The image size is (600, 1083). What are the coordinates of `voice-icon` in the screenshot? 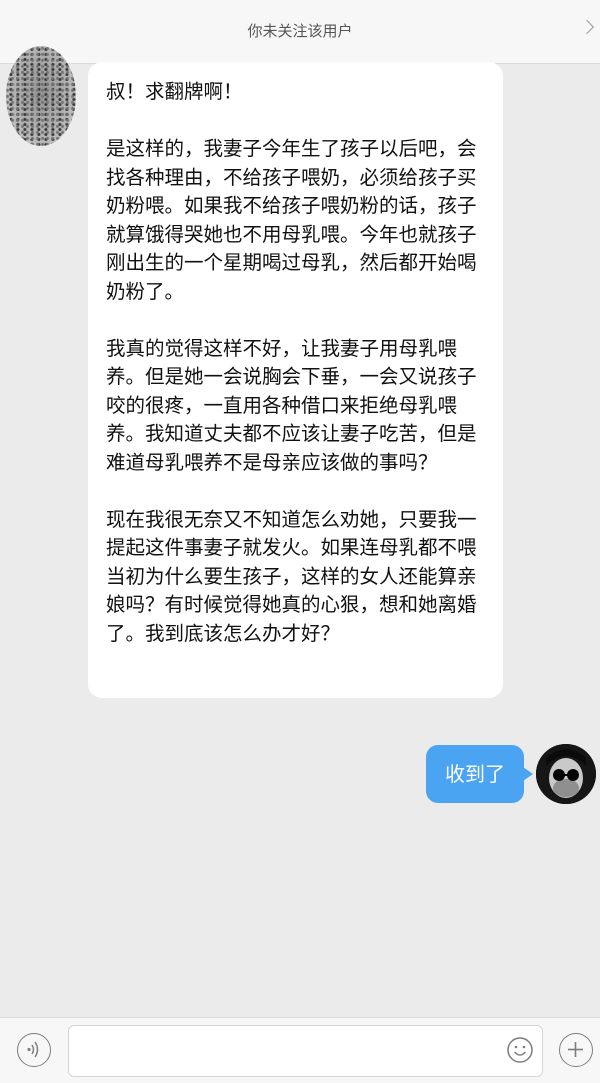 It's located at (33, 1049).